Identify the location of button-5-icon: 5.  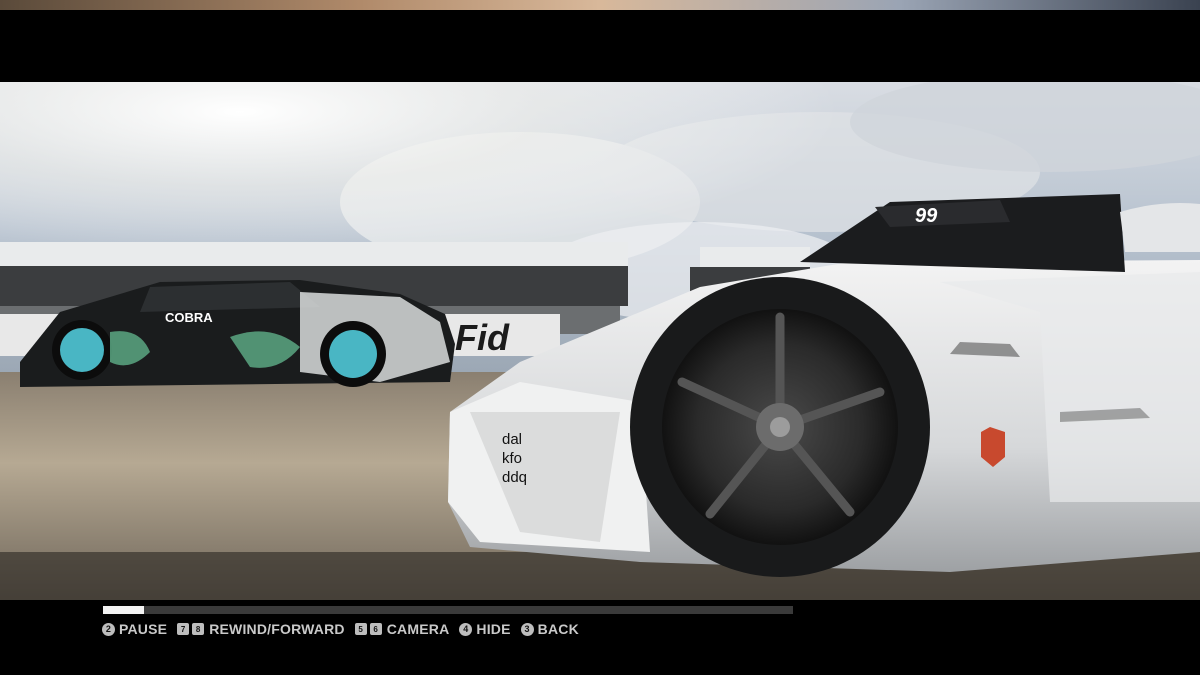
(360, 629).